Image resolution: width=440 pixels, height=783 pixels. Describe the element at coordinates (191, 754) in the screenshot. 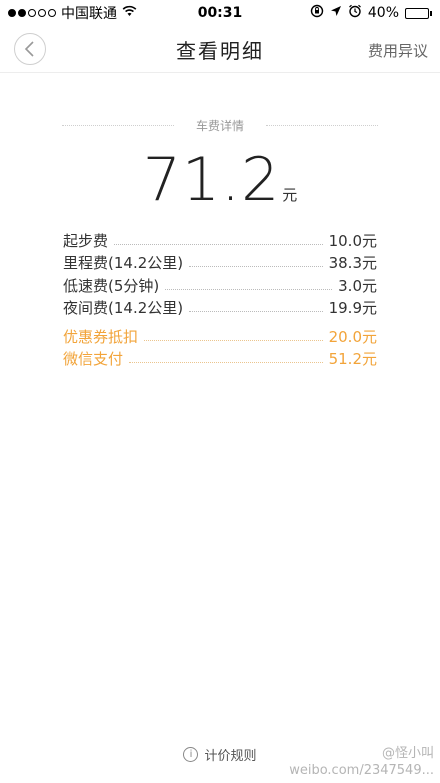

I see `info-icon: i` at that location.